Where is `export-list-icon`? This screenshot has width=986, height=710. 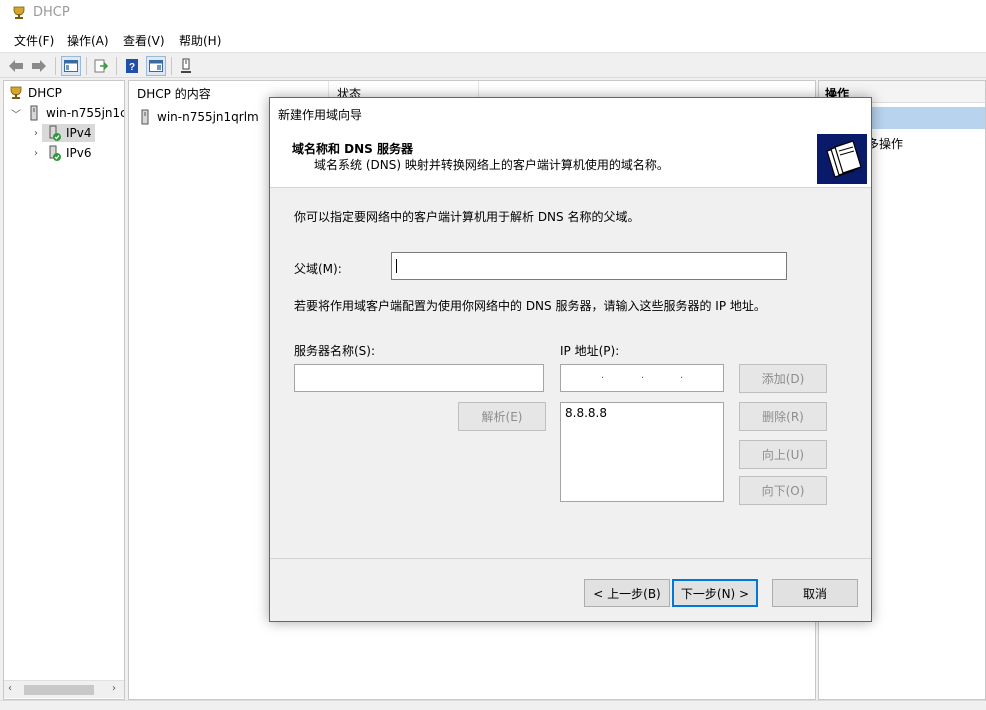 export-list-icon is located at coordinates (101, 66).